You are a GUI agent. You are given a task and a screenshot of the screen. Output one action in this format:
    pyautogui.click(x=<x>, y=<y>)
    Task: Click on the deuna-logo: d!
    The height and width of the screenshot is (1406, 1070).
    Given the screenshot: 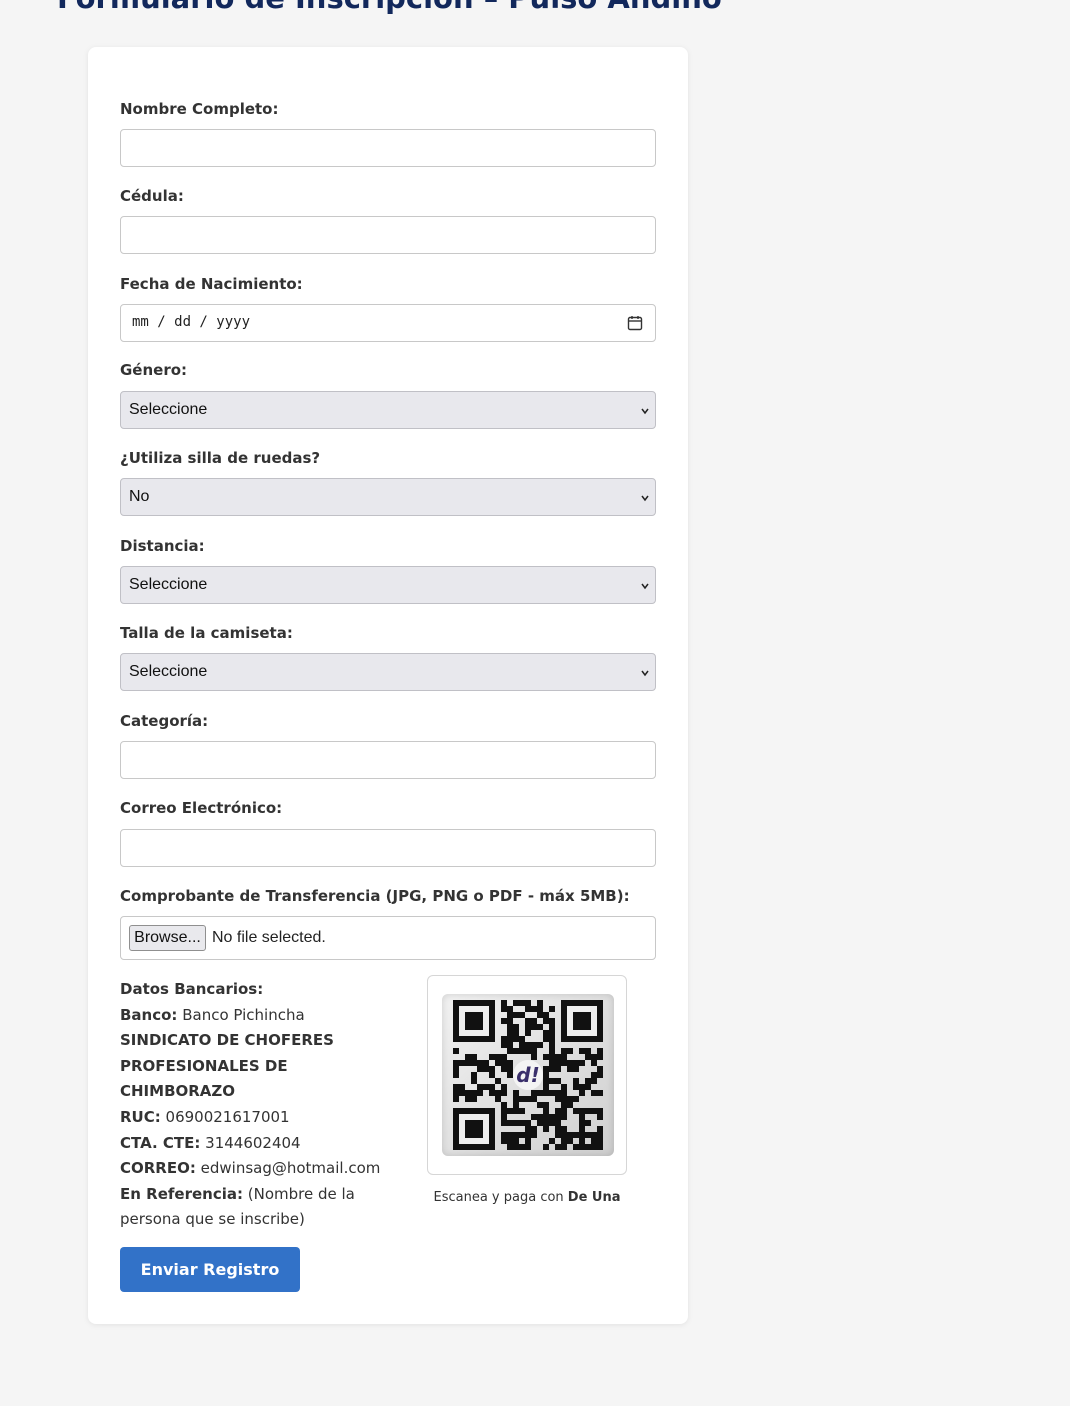 What is the action you would take?
    pyautogui.click(x=527, y=1075)
    